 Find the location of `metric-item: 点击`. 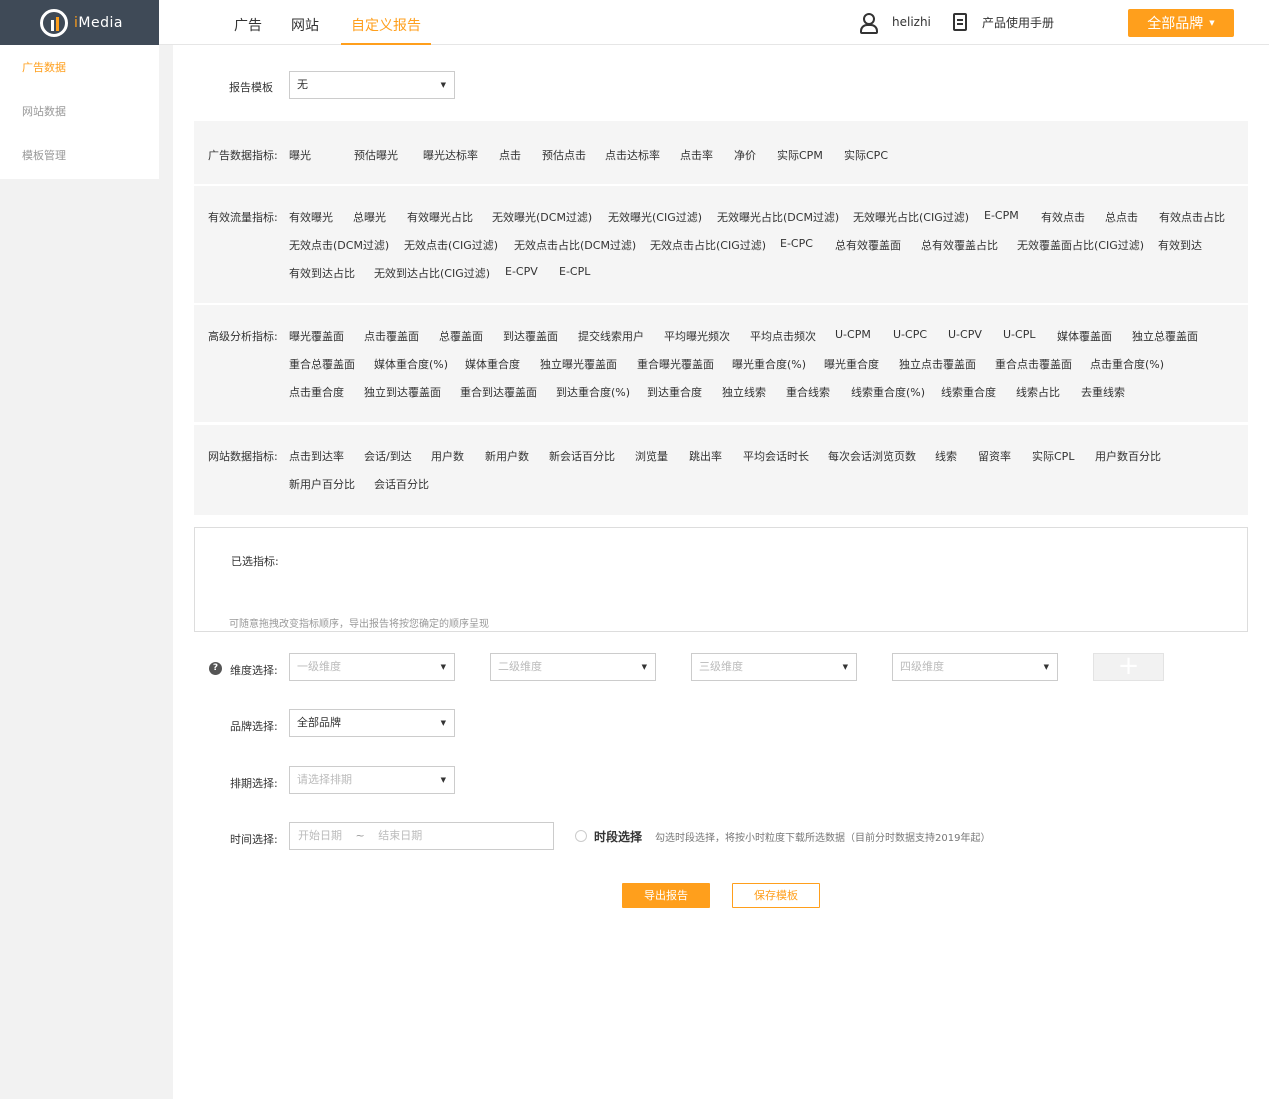

metric-item: 点击 is located at coordinates (510, 155).